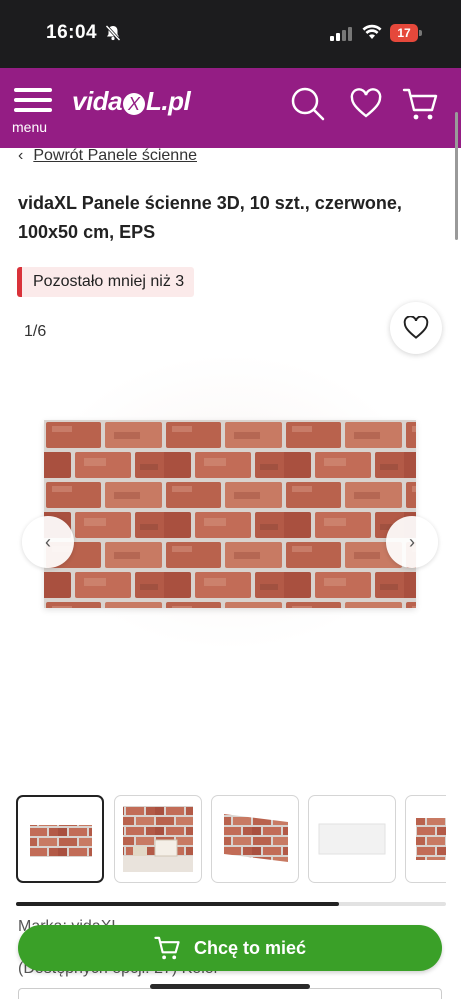 The image size is (461, 999). Describe the element at coordinates (420, 33) in the screenshot. I see `battery-tip` at that location.